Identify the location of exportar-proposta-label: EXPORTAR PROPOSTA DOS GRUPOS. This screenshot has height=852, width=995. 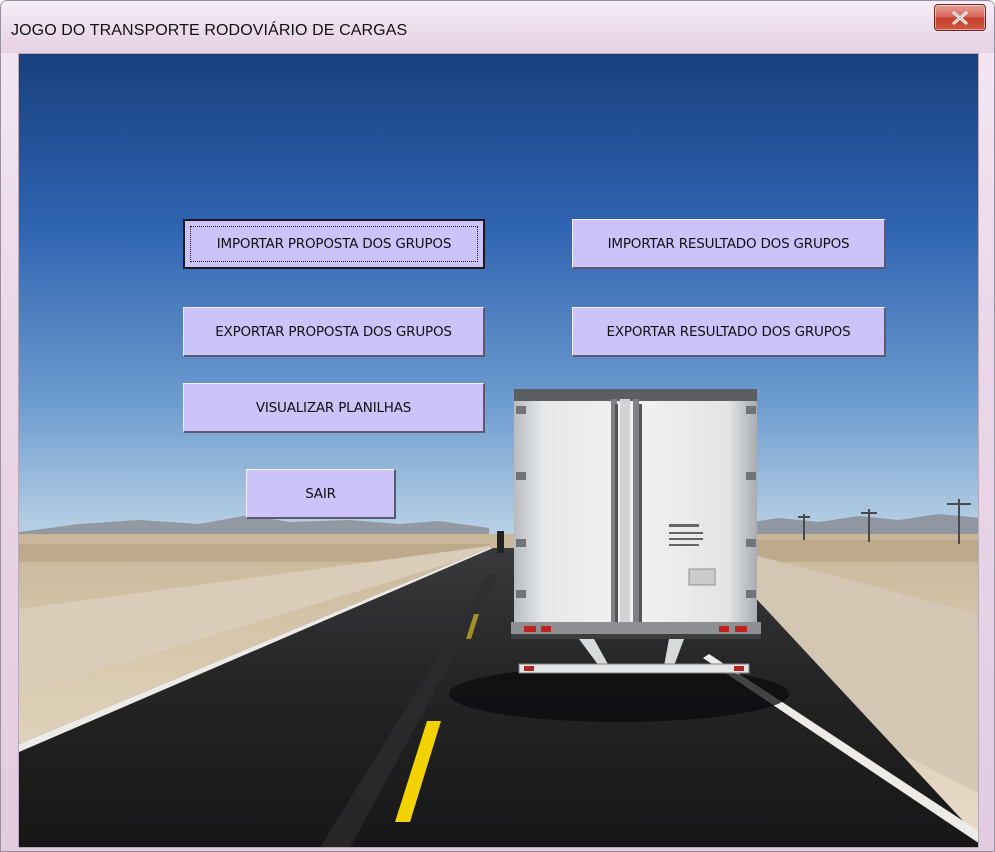
(333, 331).